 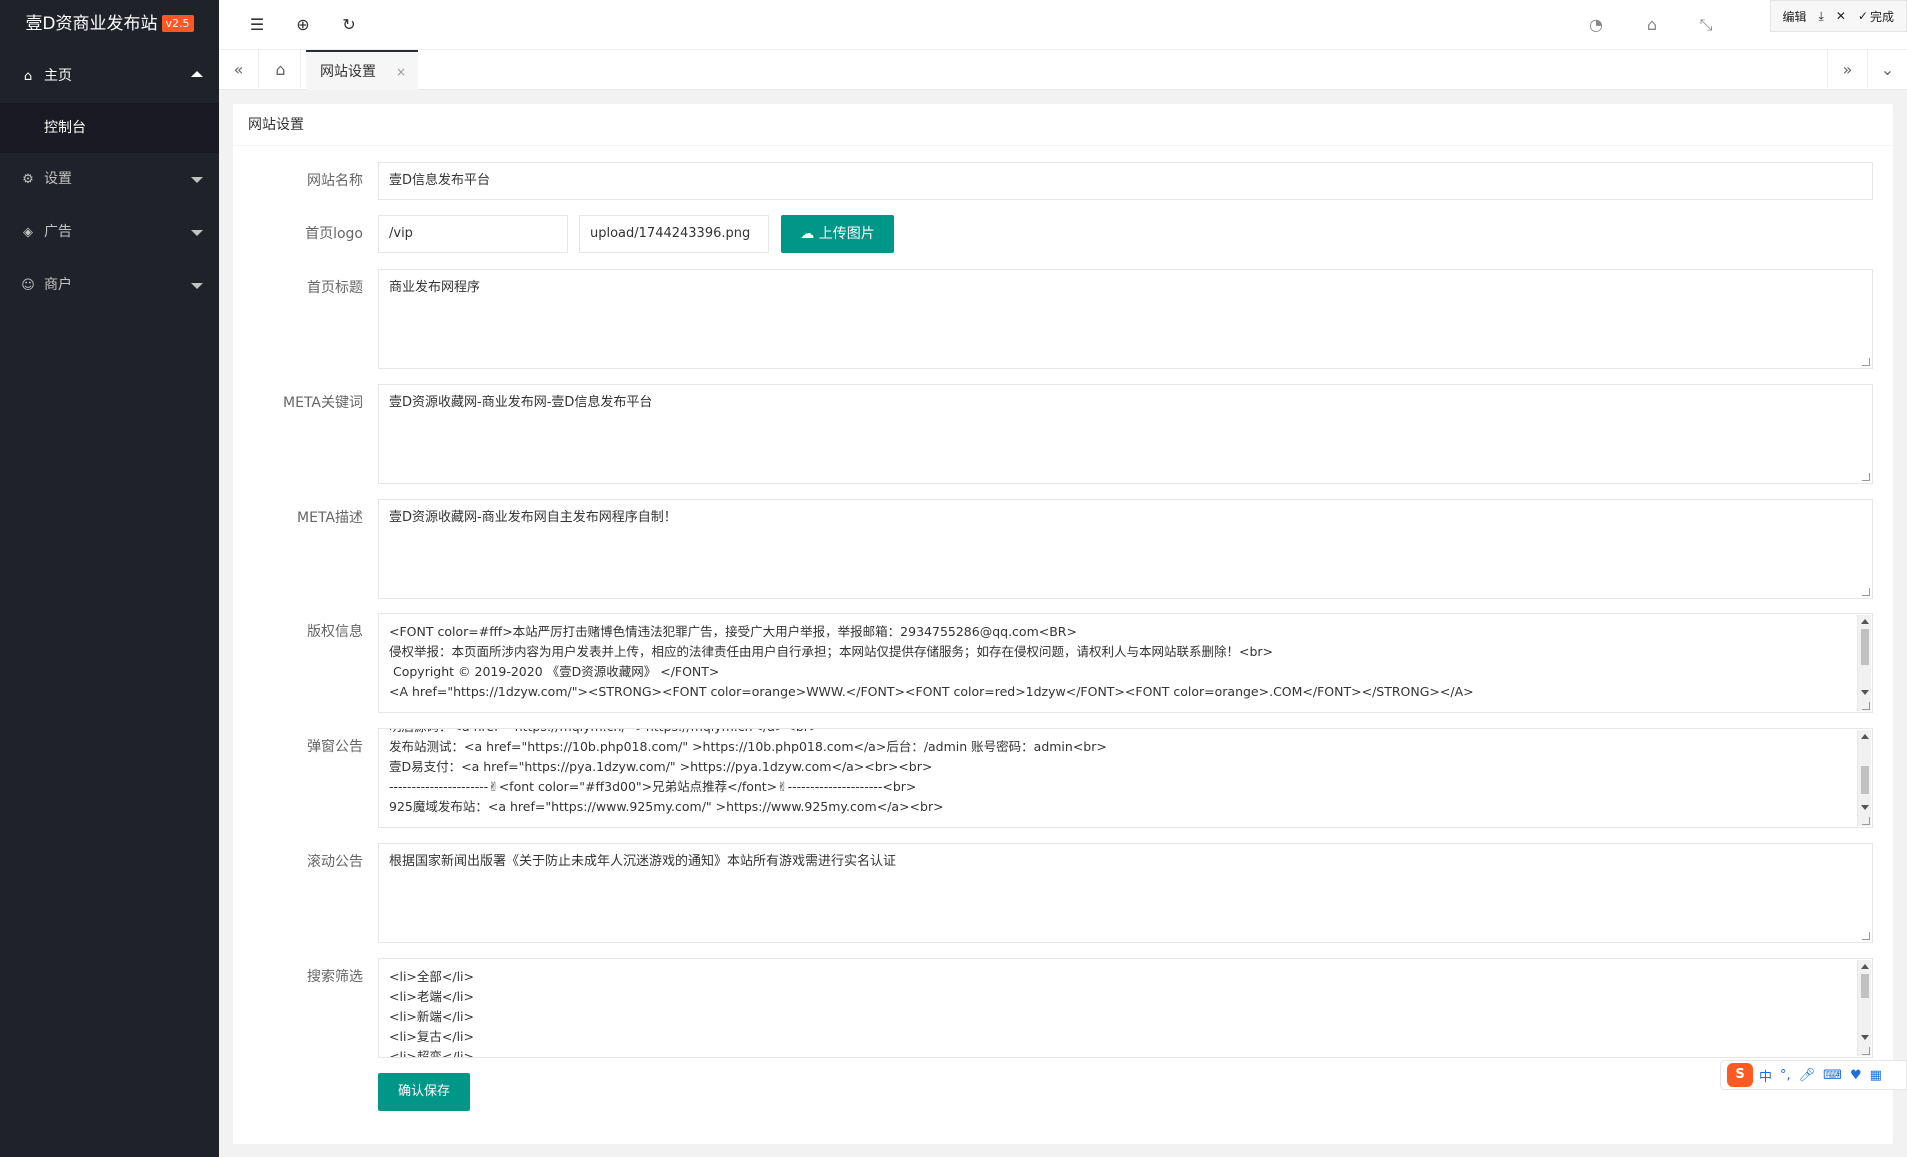 I want to click on tabs-menu-chevron-down-icon: ⌄, so click(x=1887, y=70).